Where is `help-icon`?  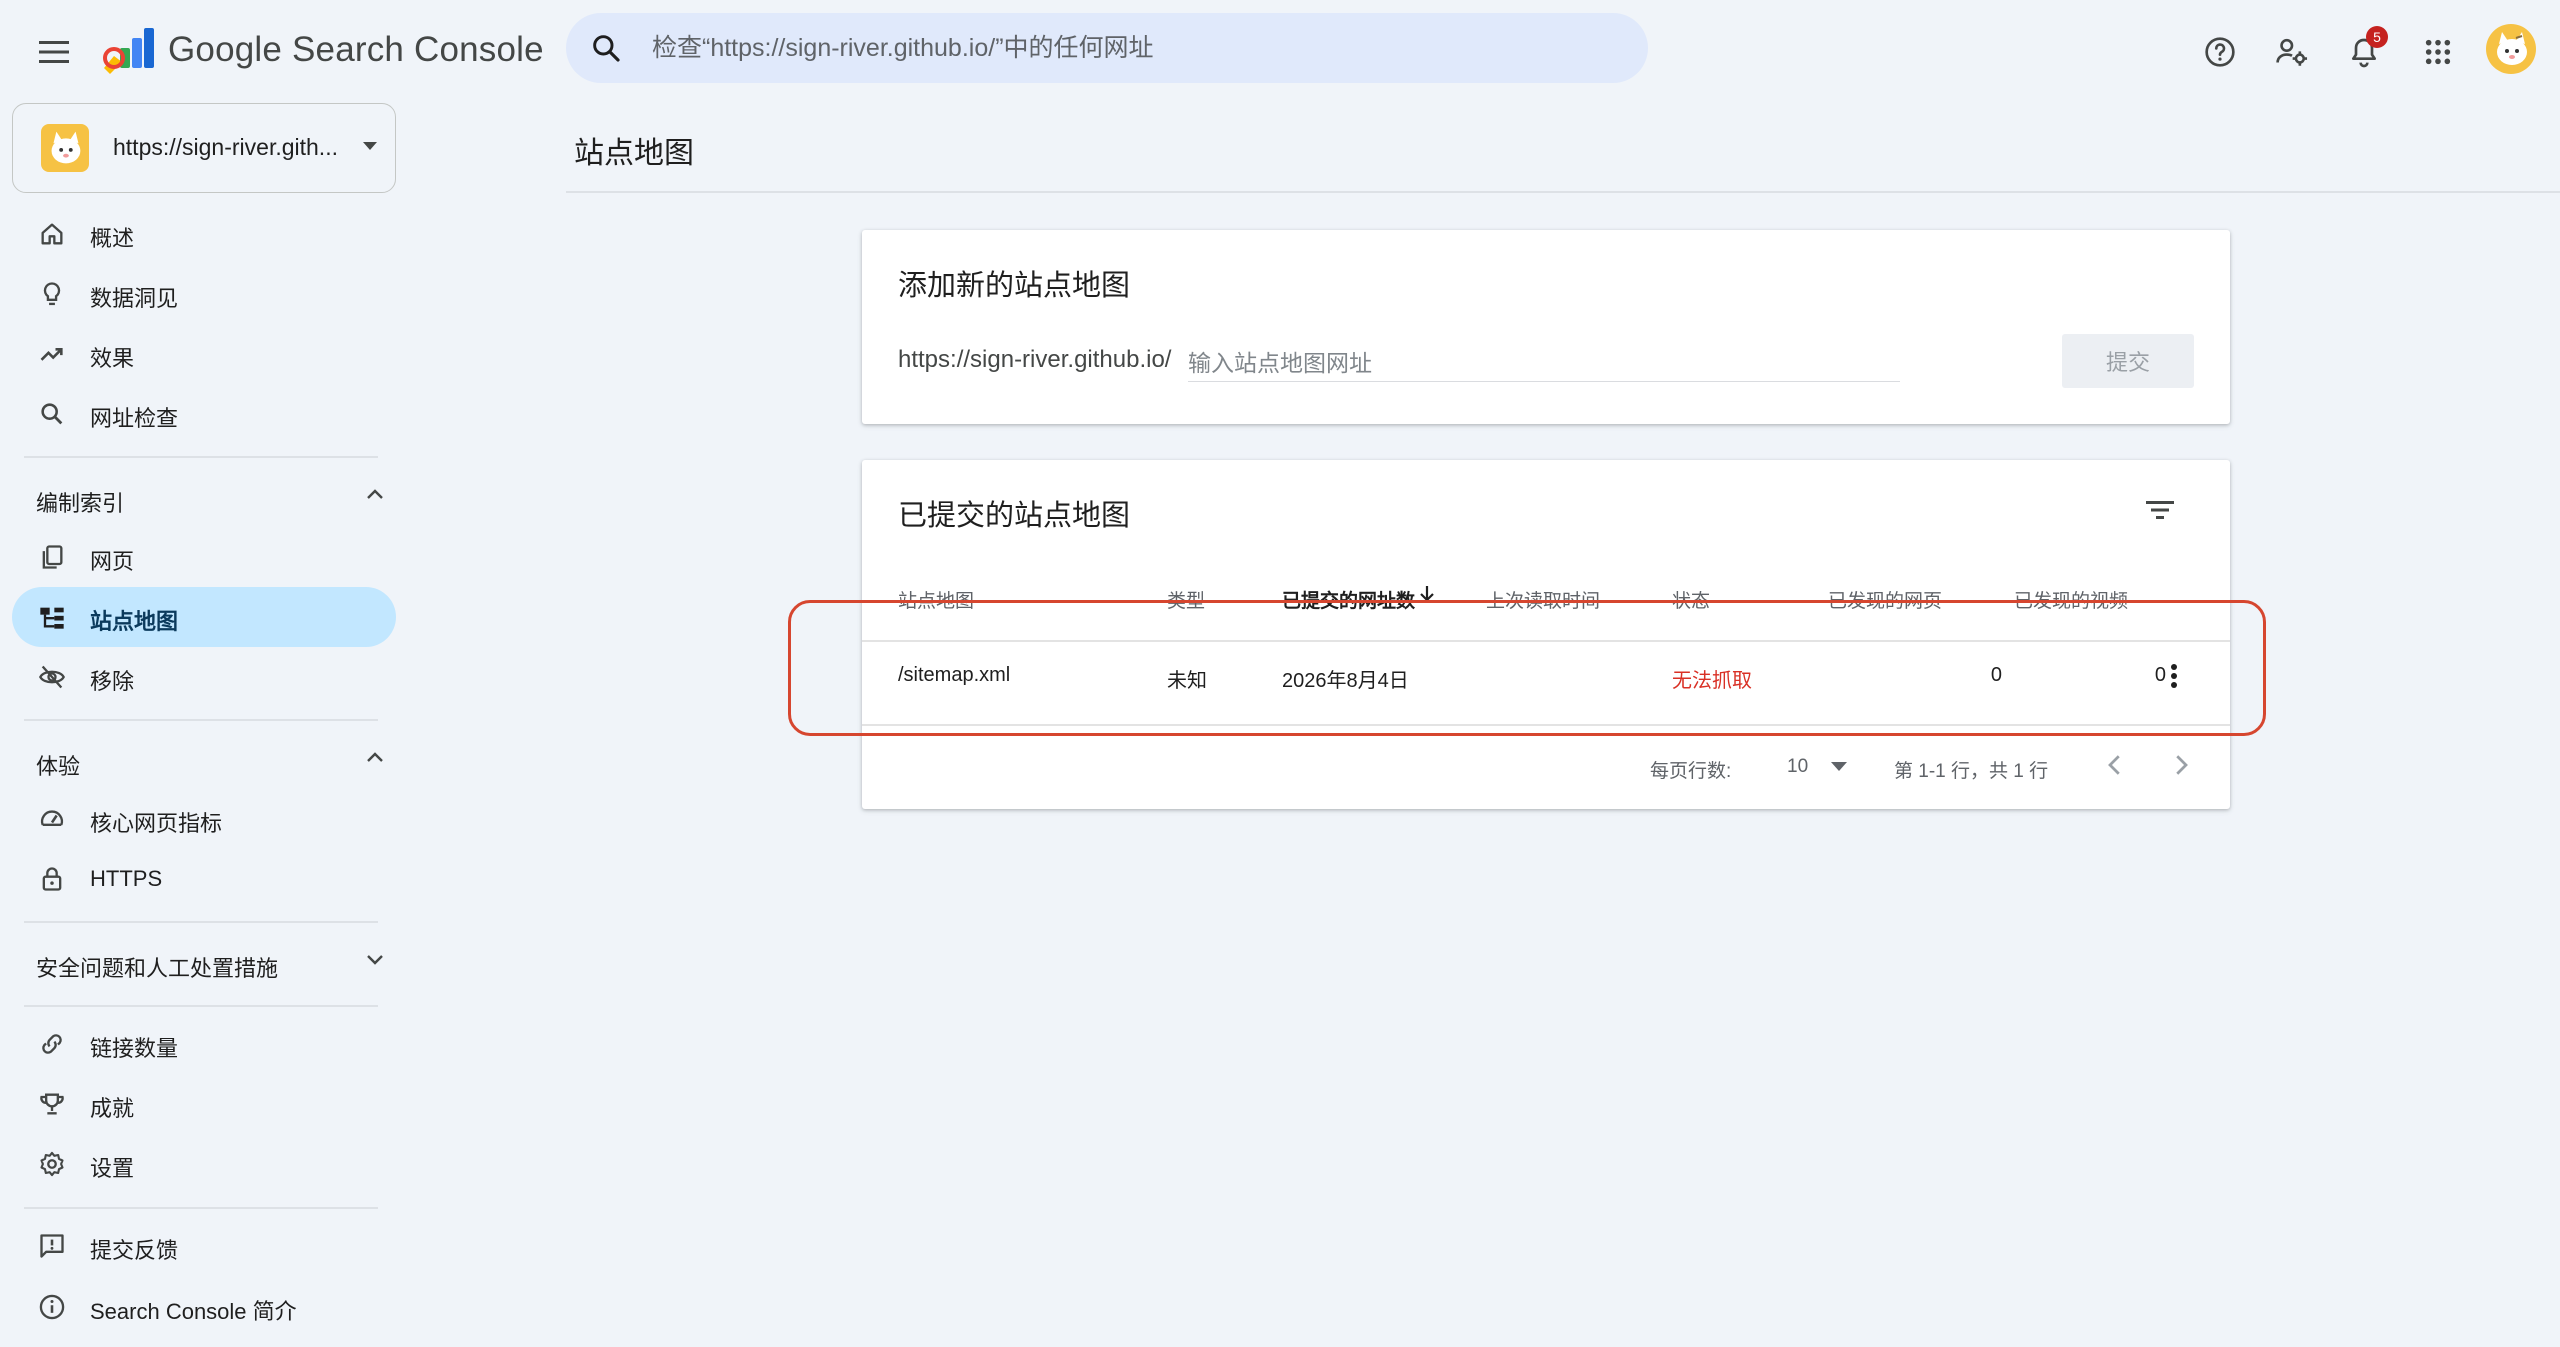 help-icon is located at coordinates (2220, 52).